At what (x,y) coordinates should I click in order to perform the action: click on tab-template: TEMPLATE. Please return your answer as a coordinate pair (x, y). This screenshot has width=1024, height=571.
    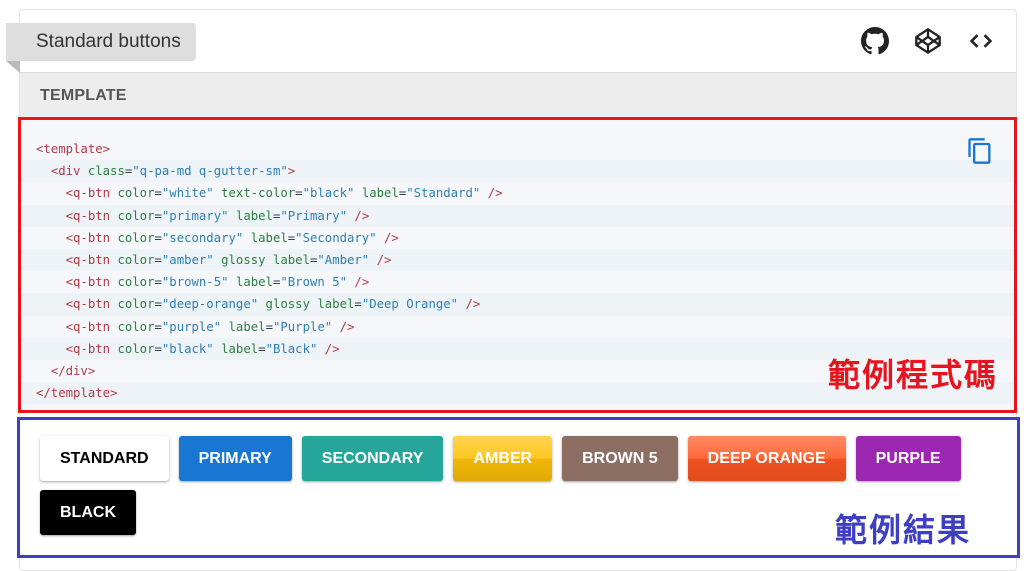
    Looking at the image, I should click on (83, 96).